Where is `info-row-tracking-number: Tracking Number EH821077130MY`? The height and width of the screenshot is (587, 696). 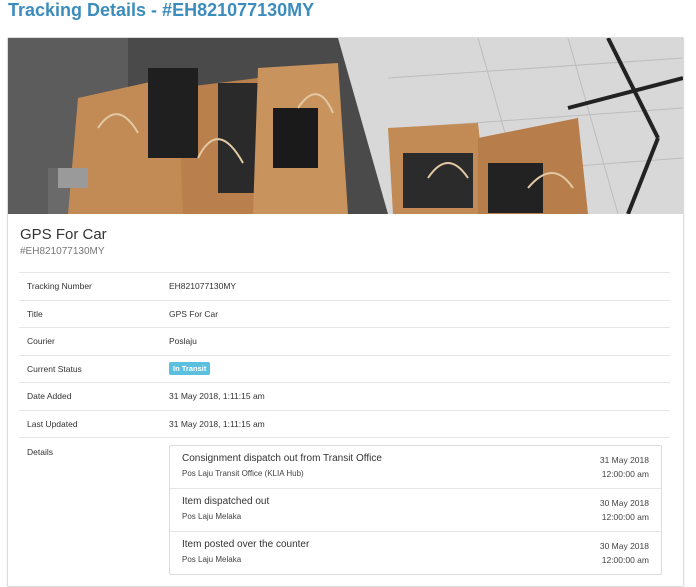
info-row-tracking-number: Tracking Number EH821077130MY is located at coordinates (344, 286).